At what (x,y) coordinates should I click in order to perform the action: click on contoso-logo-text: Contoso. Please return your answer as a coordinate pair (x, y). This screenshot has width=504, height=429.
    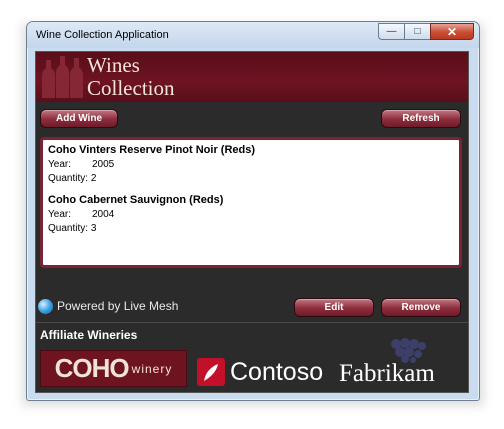
    Looking at the image, I should click on (277, 371).